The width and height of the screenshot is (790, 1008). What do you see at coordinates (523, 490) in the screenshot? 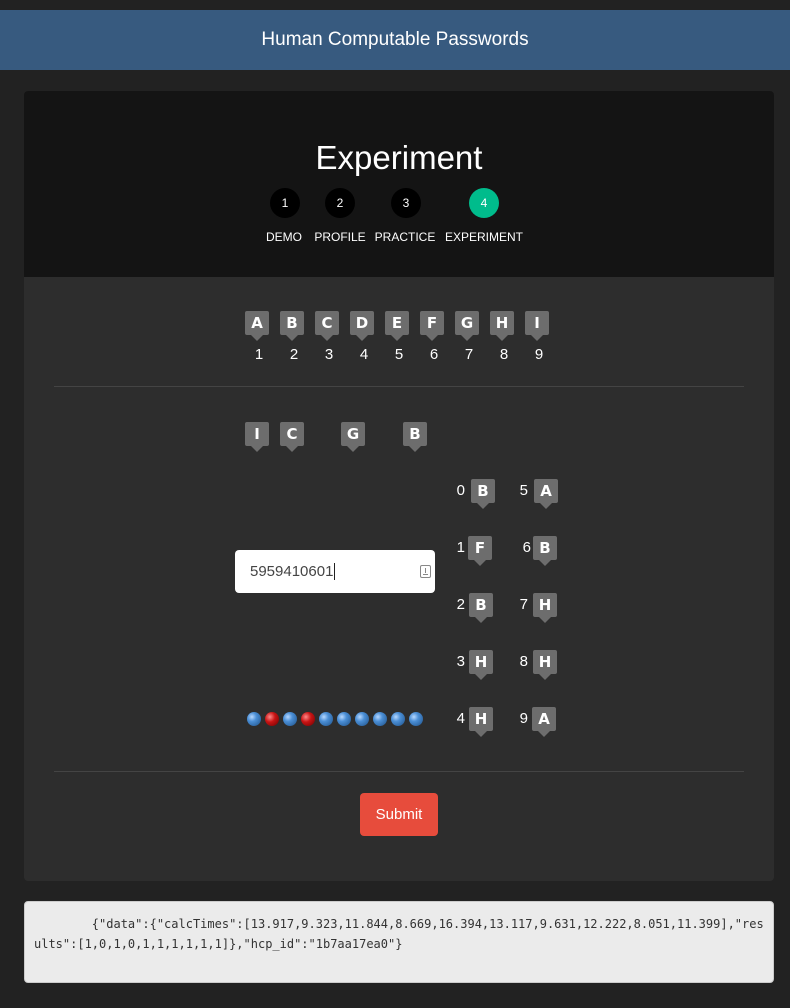
I see `grid-digit: 5` at bounding box center [523, 490].